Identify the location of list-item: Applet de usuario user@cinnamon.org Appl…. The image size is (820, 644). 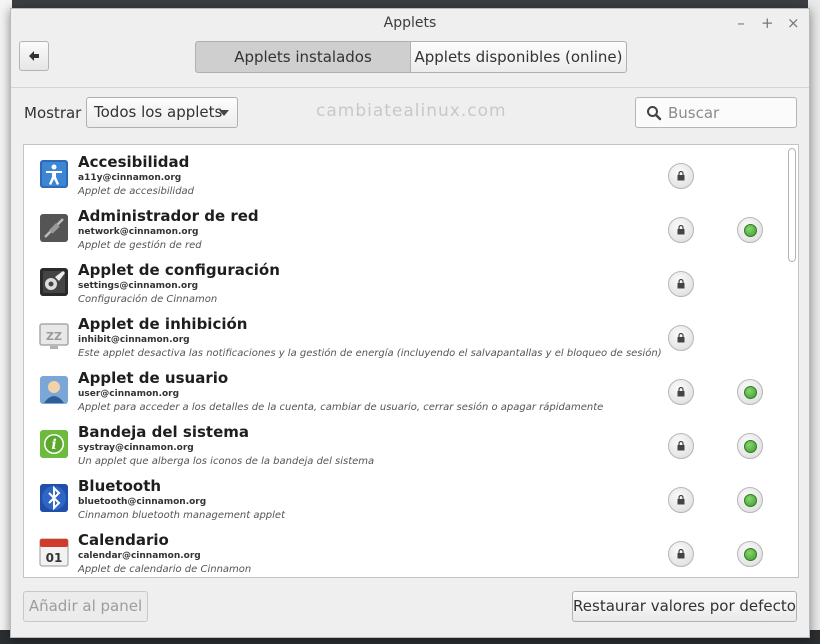
(404, 392).